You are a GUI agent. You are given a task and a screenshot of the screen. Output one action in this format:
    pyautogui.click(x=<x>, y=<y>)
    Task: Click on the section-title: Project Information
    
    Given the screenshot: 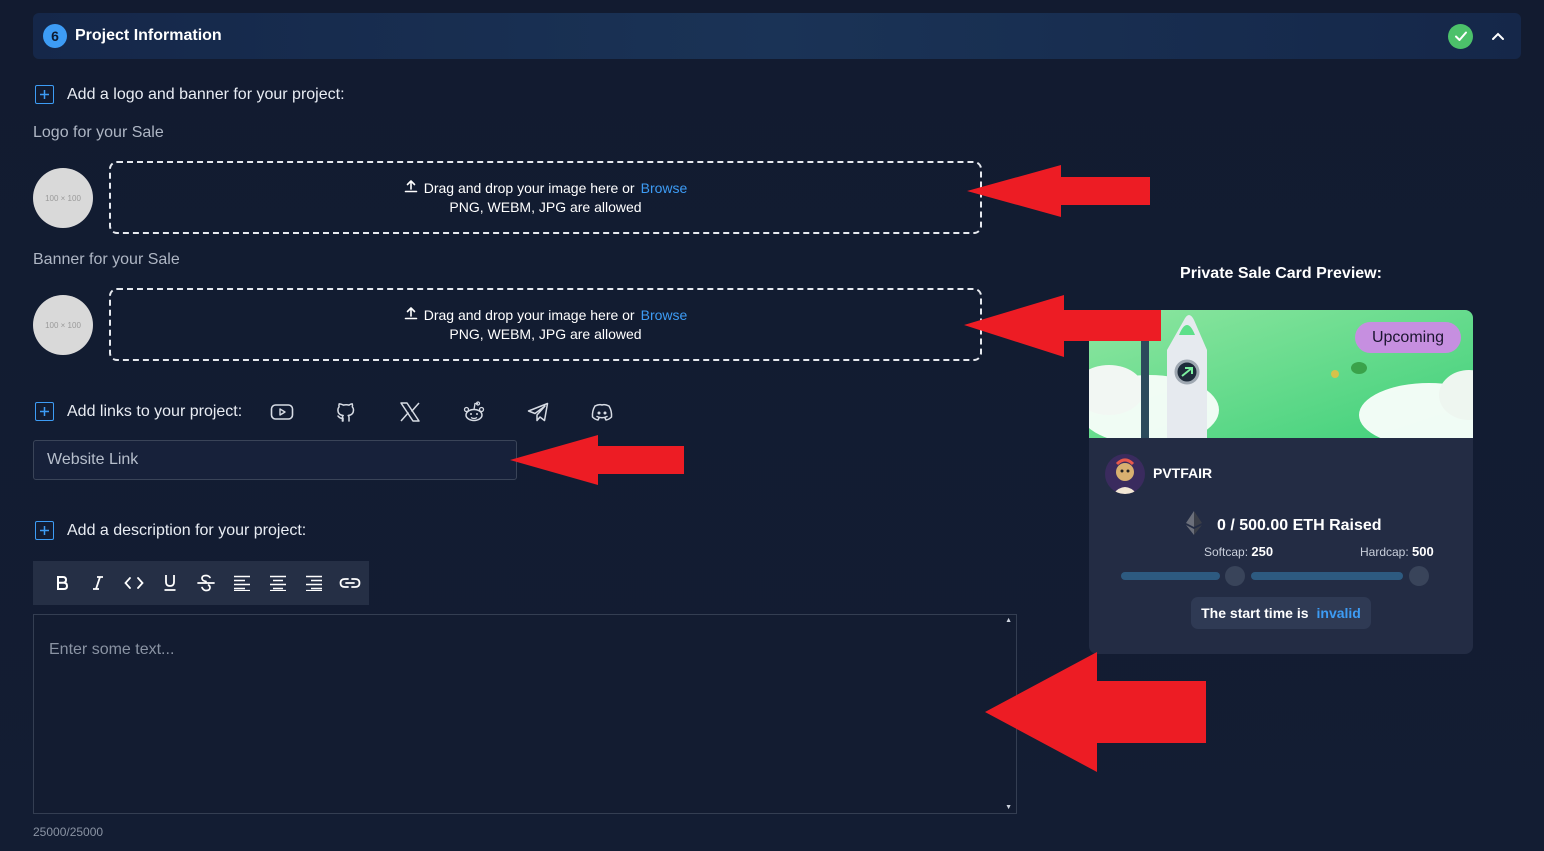 What is the action you would take?
    pyautogui.click(x=148, y=35)
    